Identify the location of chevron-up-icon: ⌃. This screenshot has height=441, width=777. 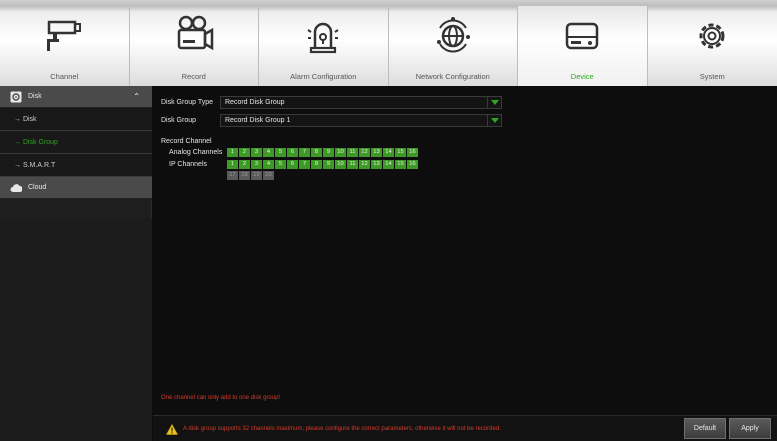
(136, 96).